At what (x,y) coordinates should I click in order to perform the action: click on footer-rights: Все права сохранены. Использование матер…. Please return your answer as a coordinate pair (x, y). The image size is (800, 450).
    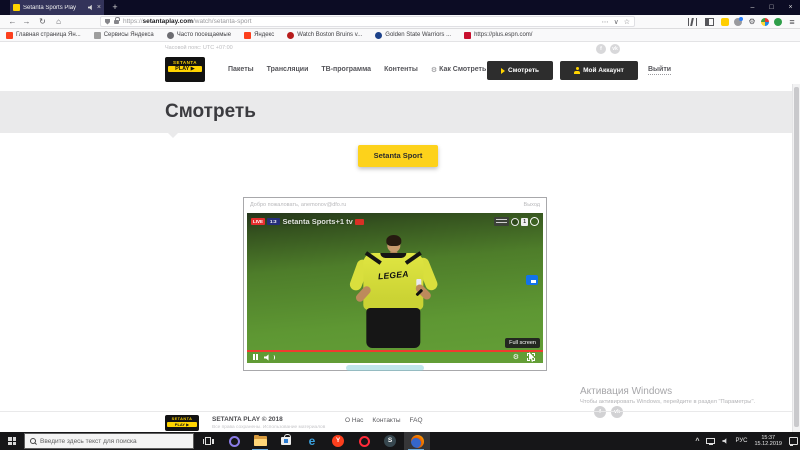
    Looking at the image, I should click on (269, 427).